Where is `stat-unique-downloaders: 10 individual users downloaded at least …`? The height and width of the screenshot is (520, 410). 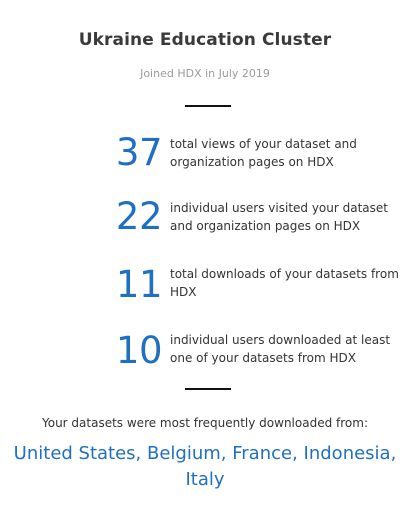 stat-unique-downloaders: 10 individual users downloaded at least … is located at coordinates (205, 353).